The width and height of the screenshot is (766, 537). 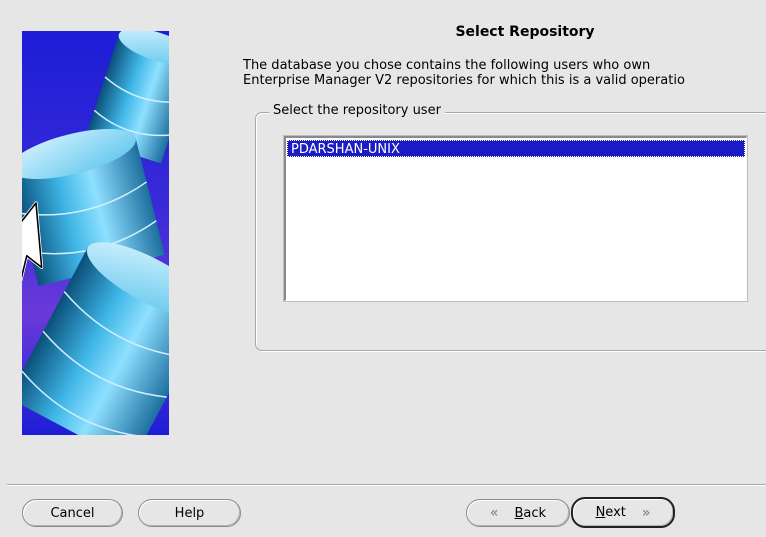 I want to click on back-button: « Back, so click(x=518, y=513).